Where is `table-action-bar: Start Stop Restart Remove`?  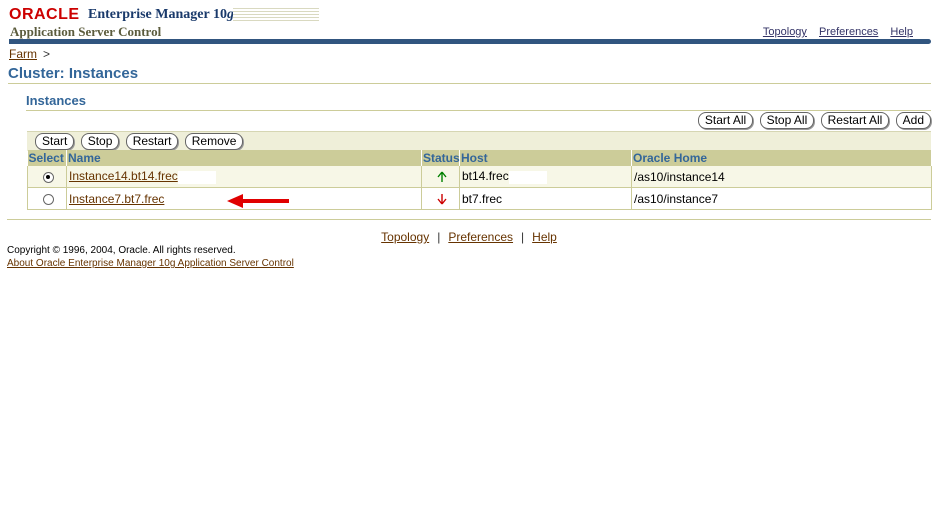
table-action-bar: Start Stop Restart Remove is located at coordinates (479, 141).